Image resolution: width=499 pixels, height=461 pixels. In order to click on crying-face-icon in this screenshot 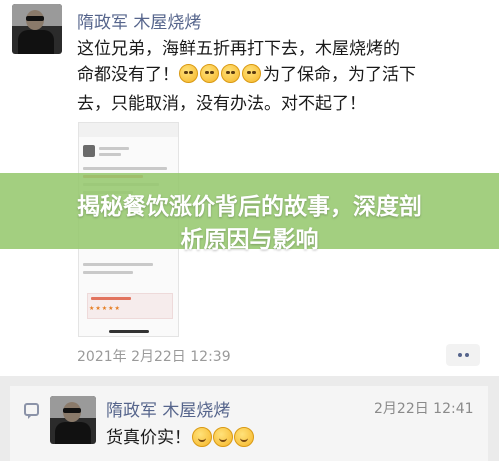, I will do `click(221, 77)`.